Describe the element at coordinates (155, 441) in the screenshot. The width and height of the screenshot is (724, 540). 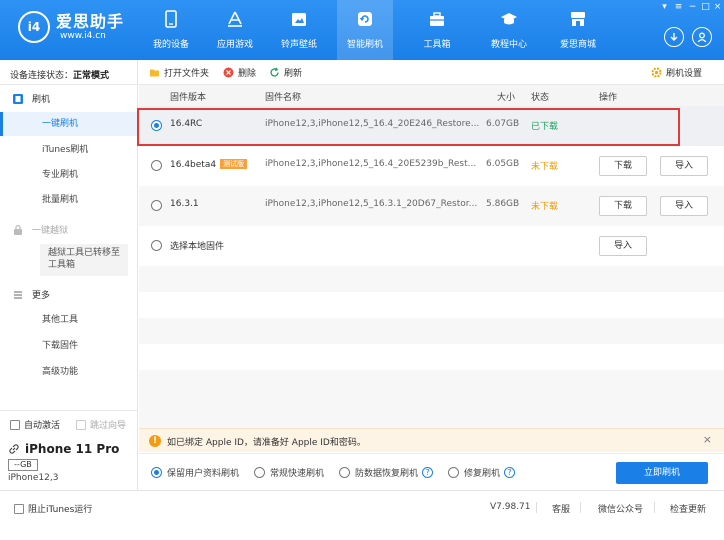
I see `warning-icon: !` at that location.